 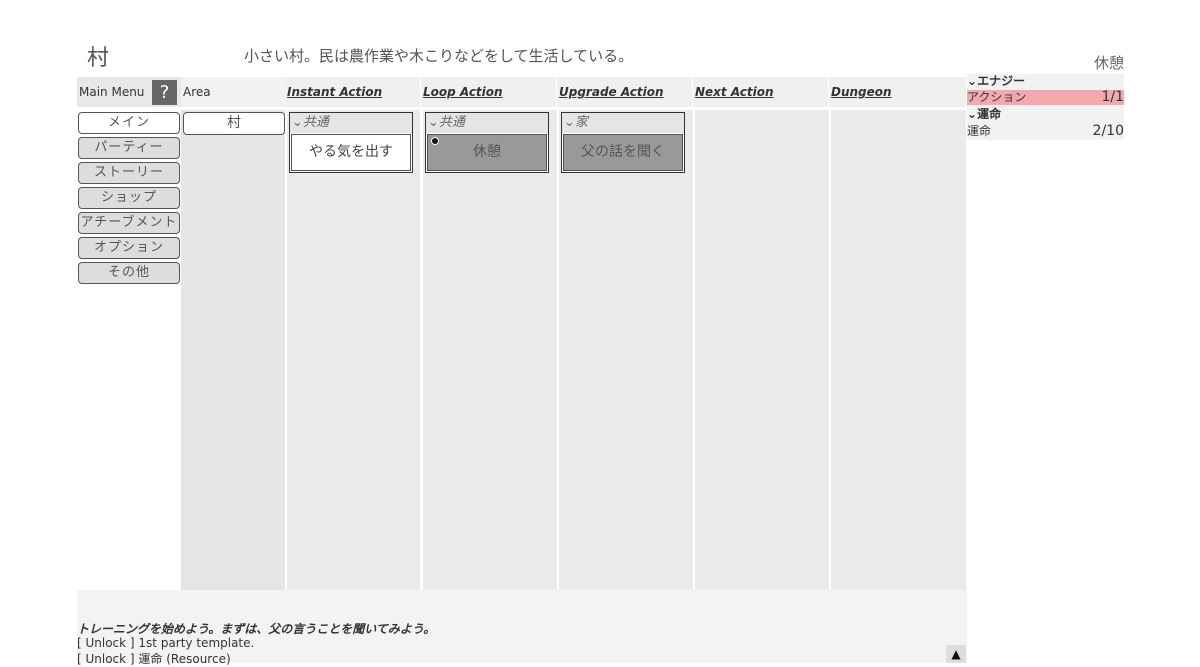 What do you see at coordinates (989, 114) in the screenshot?
I see `fate-header-label: 運命` at bounding box center [989, 114].